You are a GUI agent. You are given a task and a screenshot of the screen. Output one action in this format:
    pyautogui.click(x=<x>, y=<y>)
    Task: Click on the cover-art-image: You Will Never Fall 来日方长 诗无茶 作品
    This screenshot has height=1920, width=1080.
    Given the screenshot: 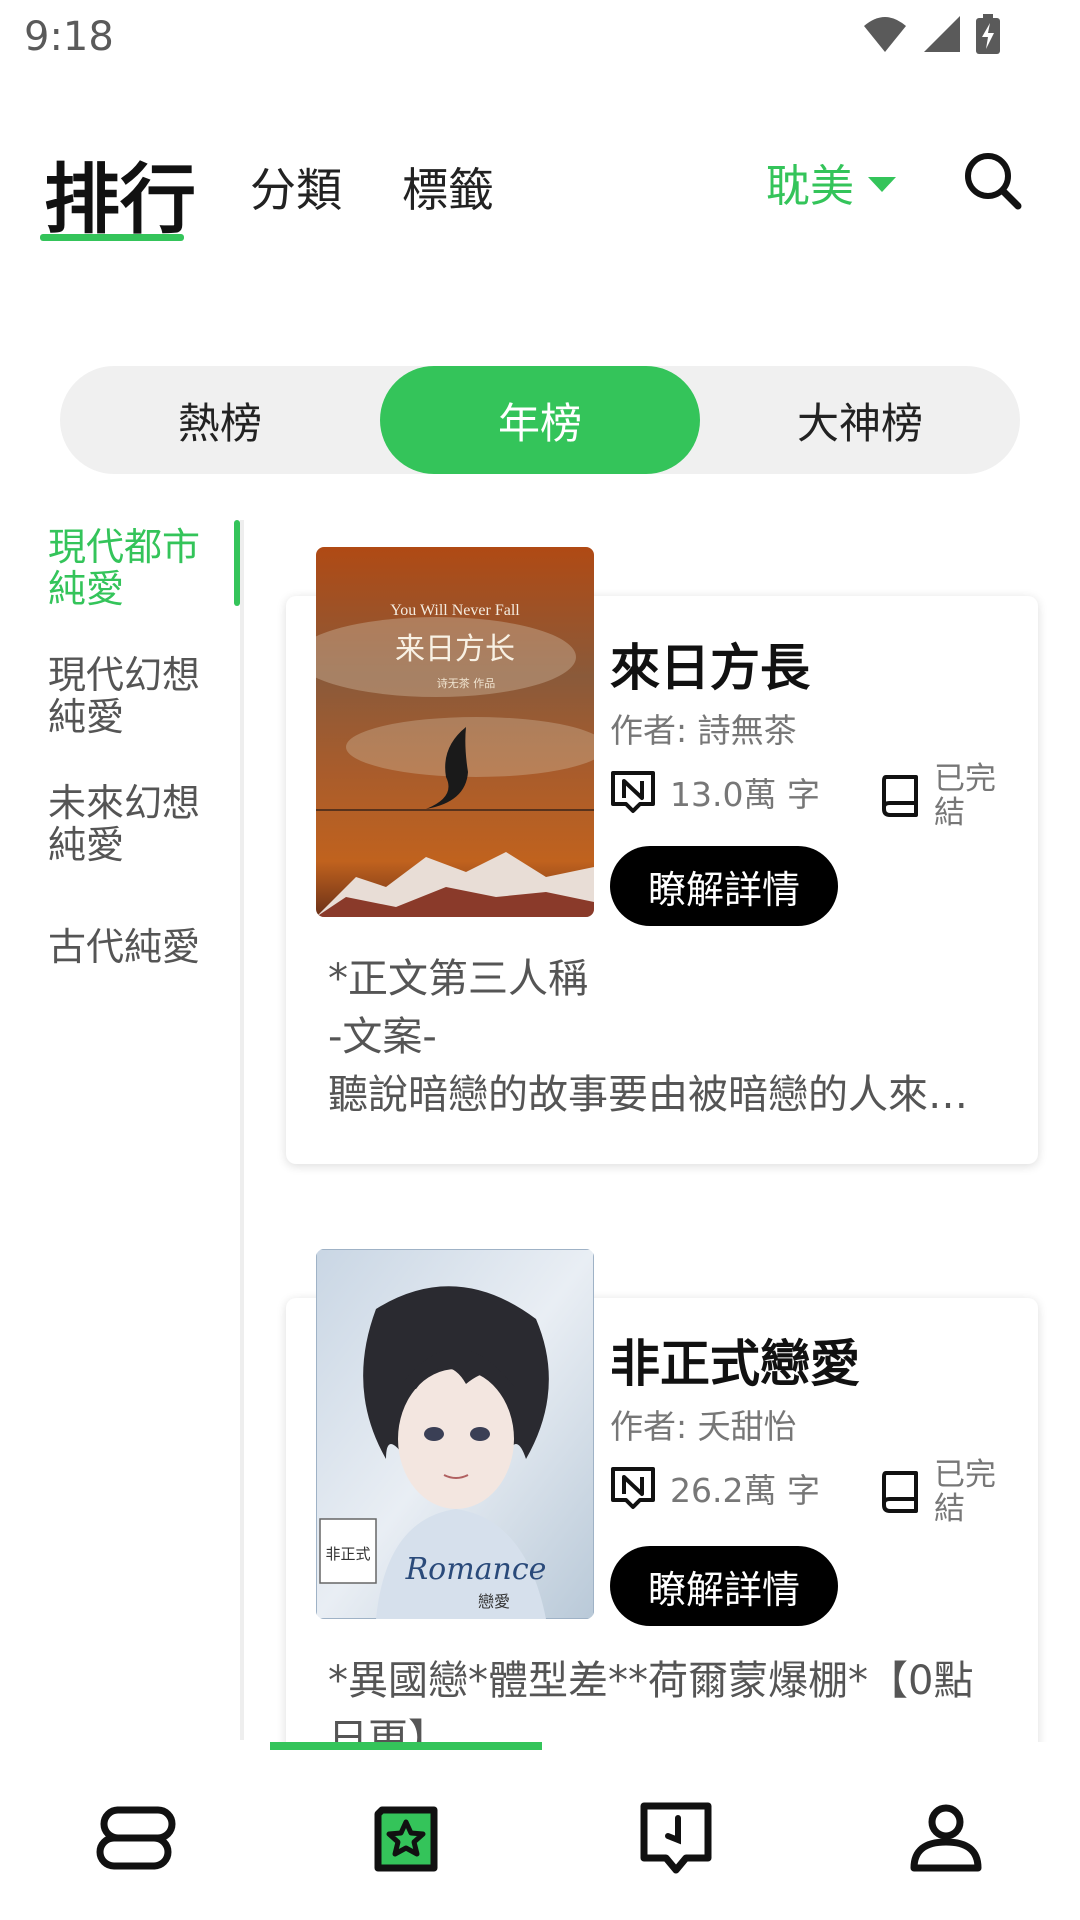 What is the action you would take?
    pyautogui.click(x=455, y=732)
    